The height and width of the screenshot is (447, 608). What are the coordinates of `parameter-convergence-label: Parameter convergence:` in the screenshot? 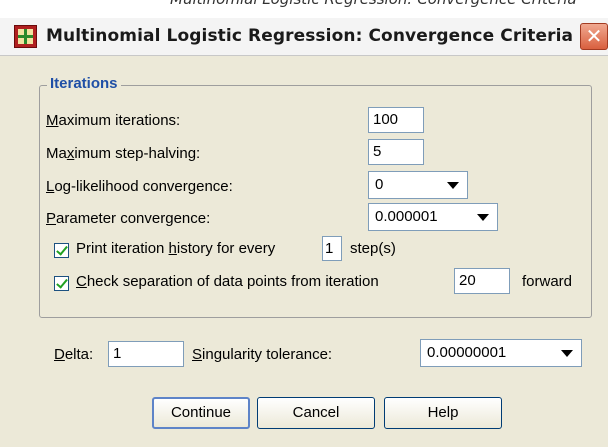 It's located at (128, 218).